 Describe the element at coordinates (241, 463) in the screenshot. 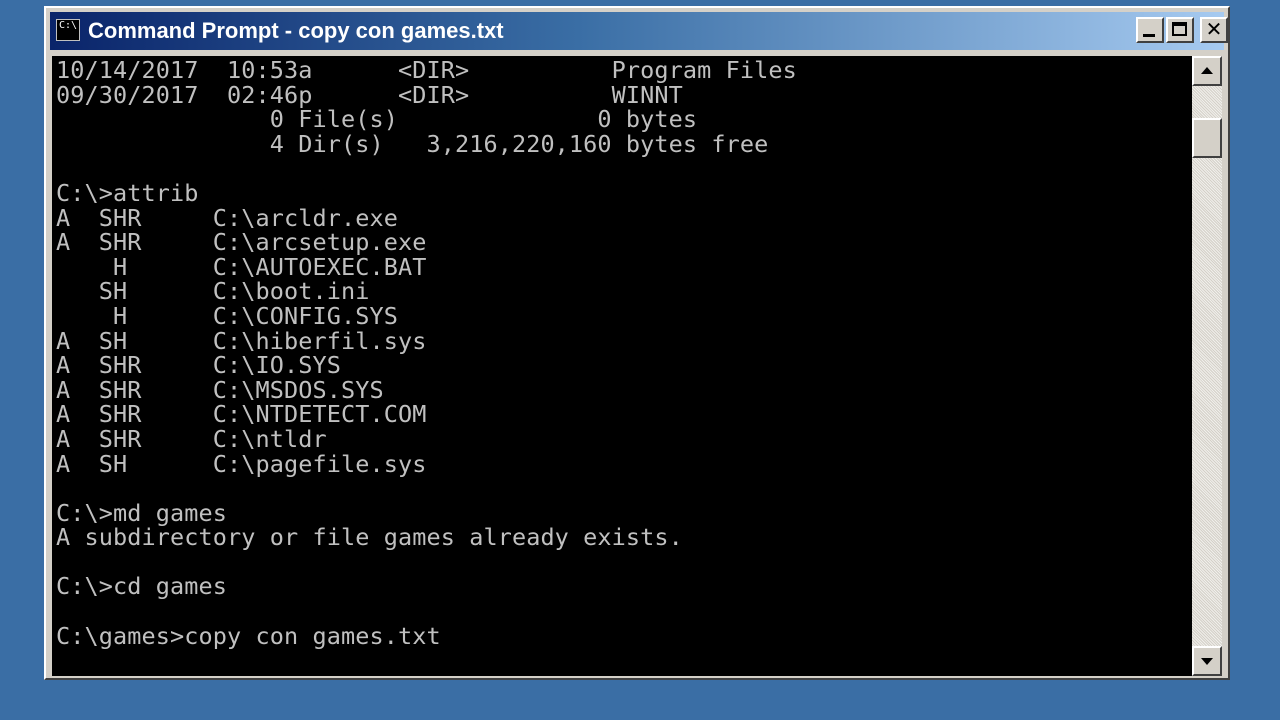

I see `console-line: A SH C:\pagefile.sys` at that location.